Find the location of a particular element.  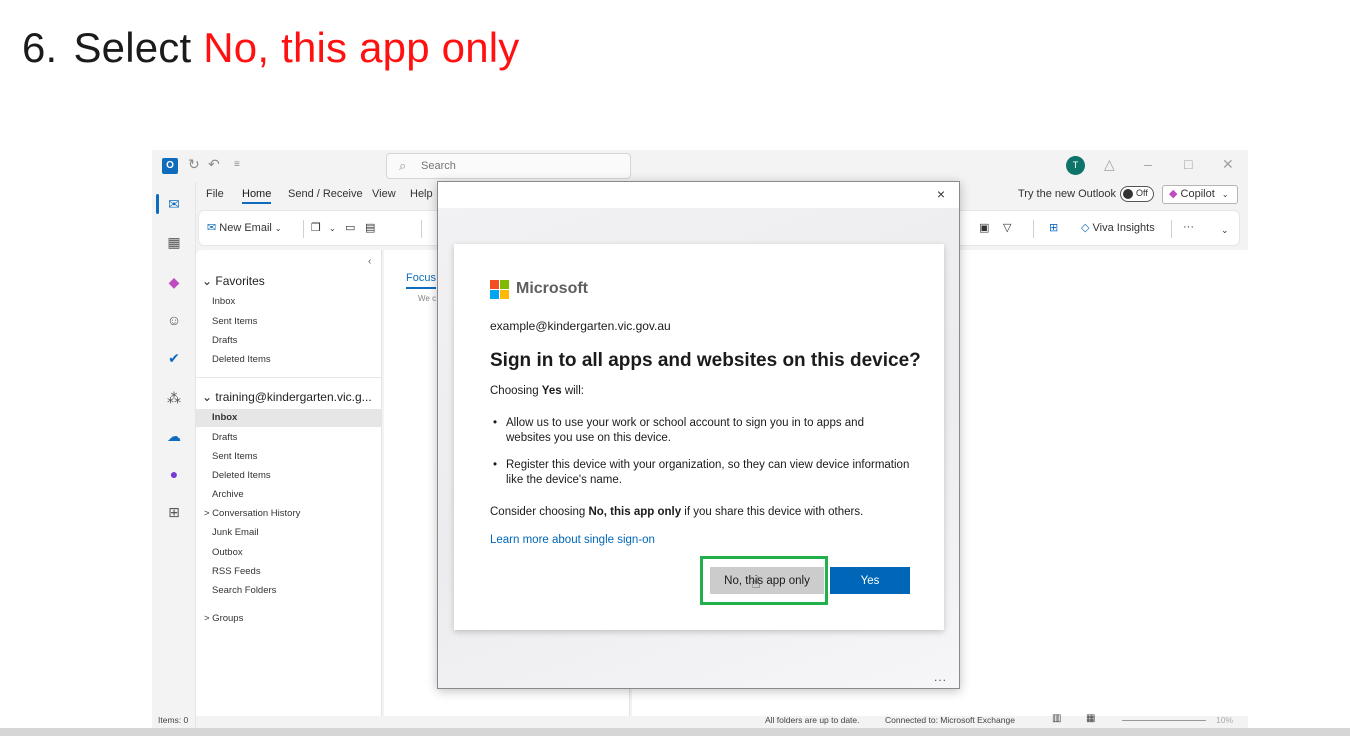

tab-help: Help is located at coordinates (421, 194).